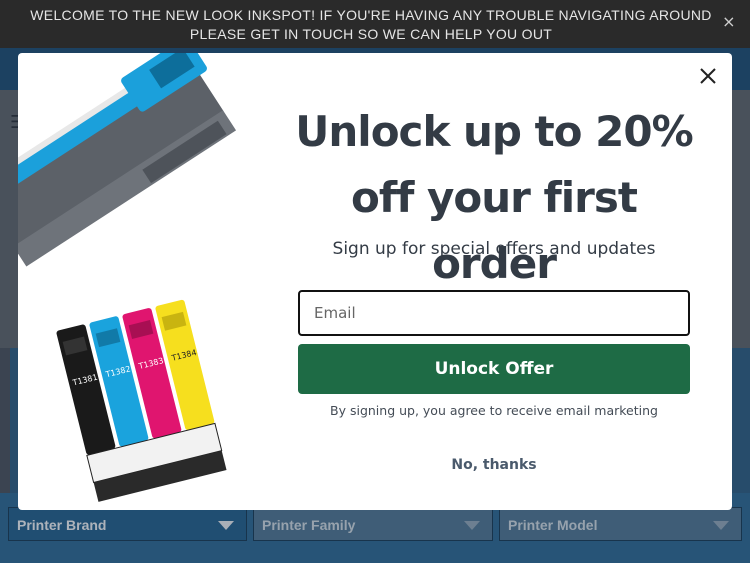 This screenshot has width=750, height=563. What do you see at coordinates (729, 22) in the screenshot?
I see `close-icon: ×` at bounding box center [729, 22].